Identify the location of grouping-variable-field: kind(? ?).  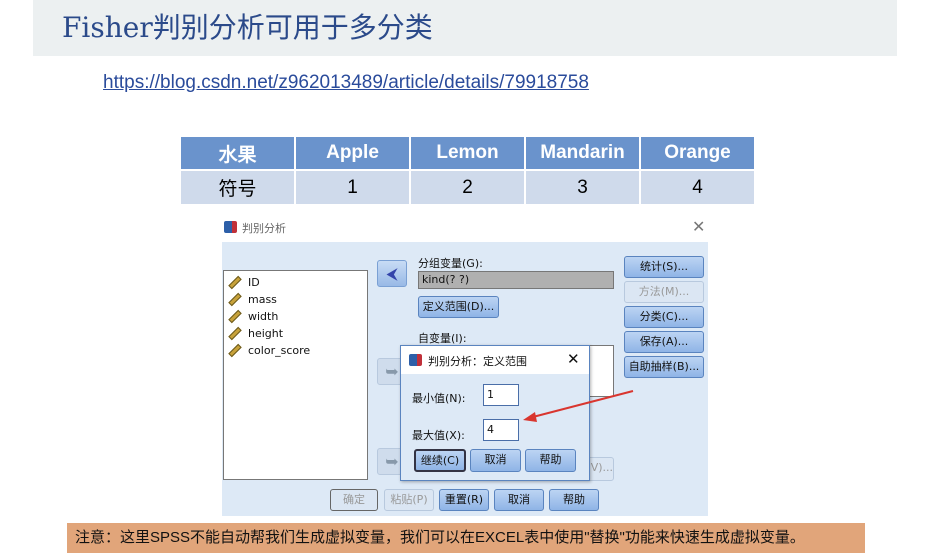
(516, 280).